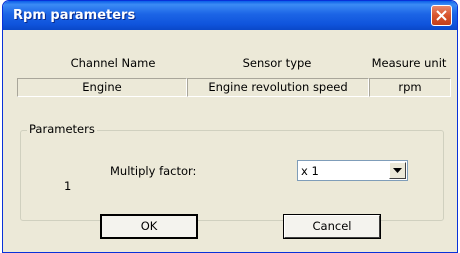  Describe the element at coordinates (149, 226) in the screenshot. I see `ok-button: OK` at that location.